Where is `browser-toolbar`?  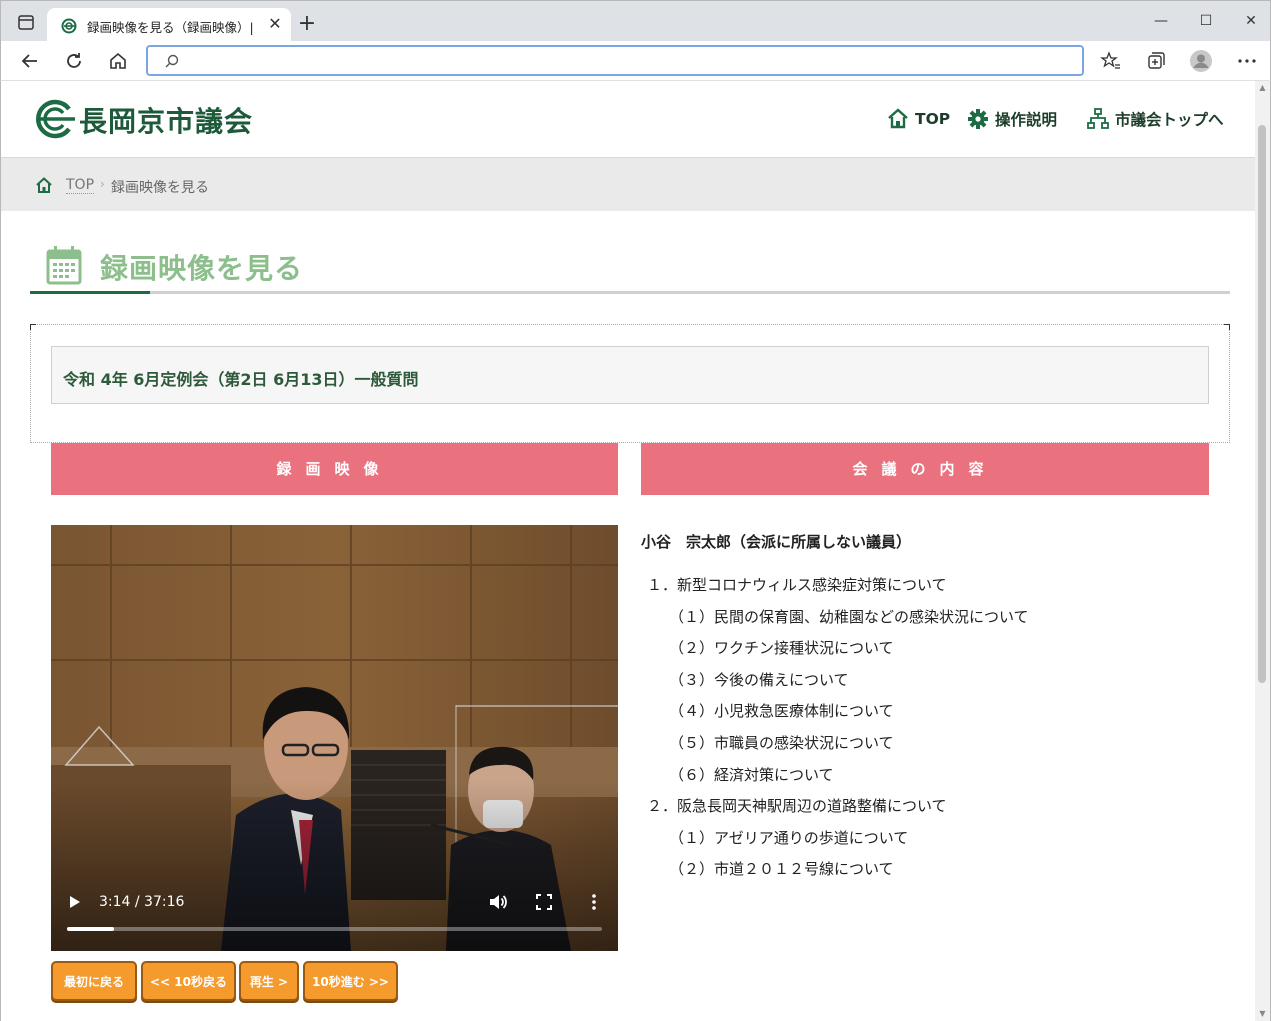 browser-toolbar is located at coordinates (635, 61).